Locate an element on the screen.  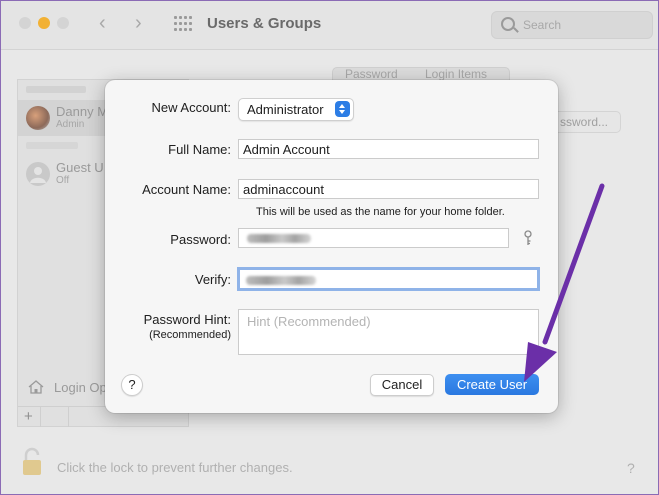
create-user-button: Create User is located at coordinates (492, 384).